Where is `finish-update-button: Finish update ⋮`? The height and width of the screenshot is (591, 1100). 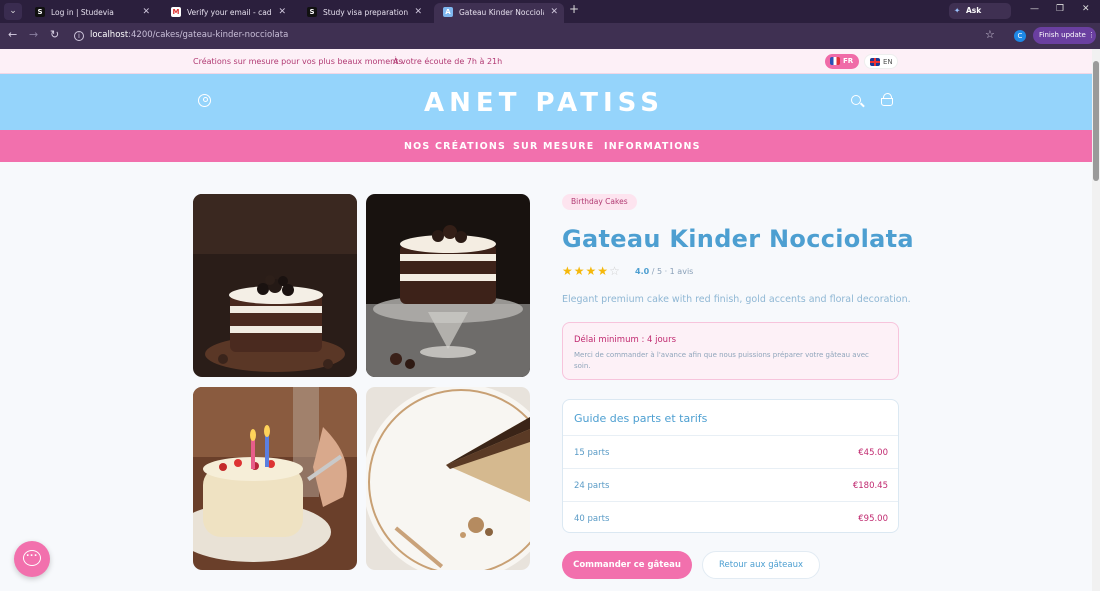 finish-update-button: Finish update ⋮ is located at coordinates (1064, 35).